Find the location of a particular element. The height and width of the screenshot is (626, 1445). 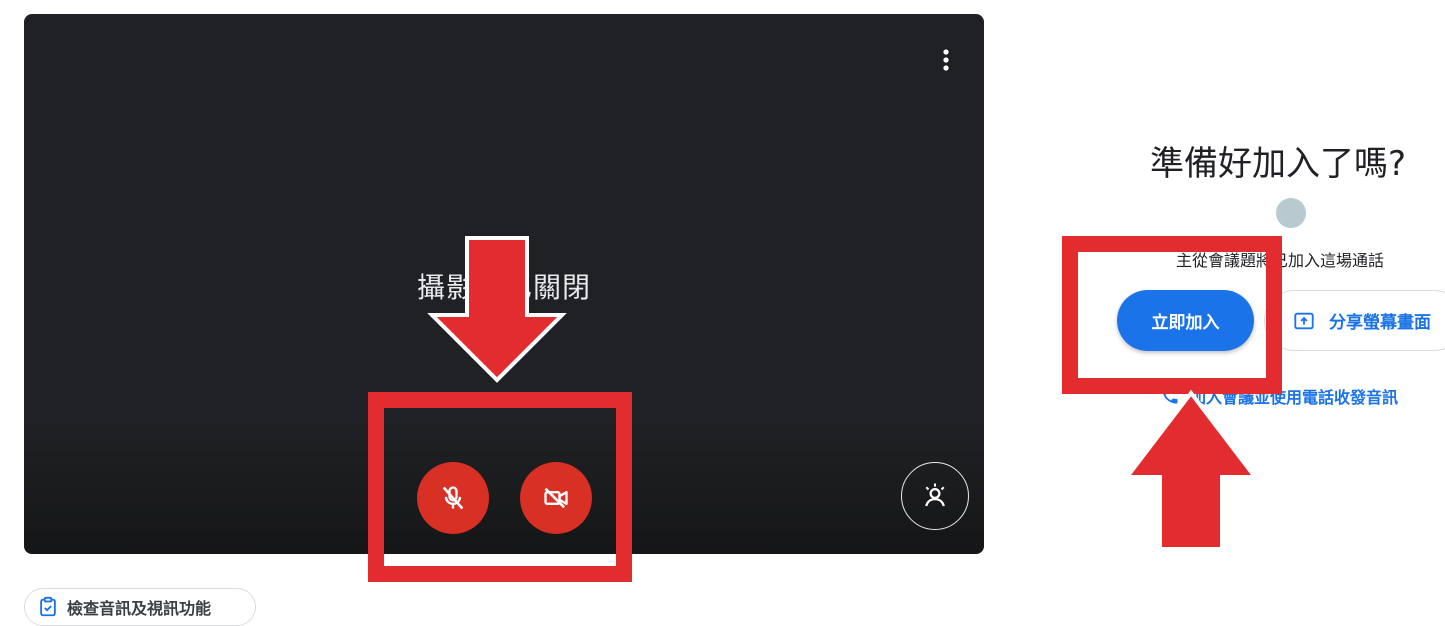

visual-effects-button is located at coordinates (935, 496).